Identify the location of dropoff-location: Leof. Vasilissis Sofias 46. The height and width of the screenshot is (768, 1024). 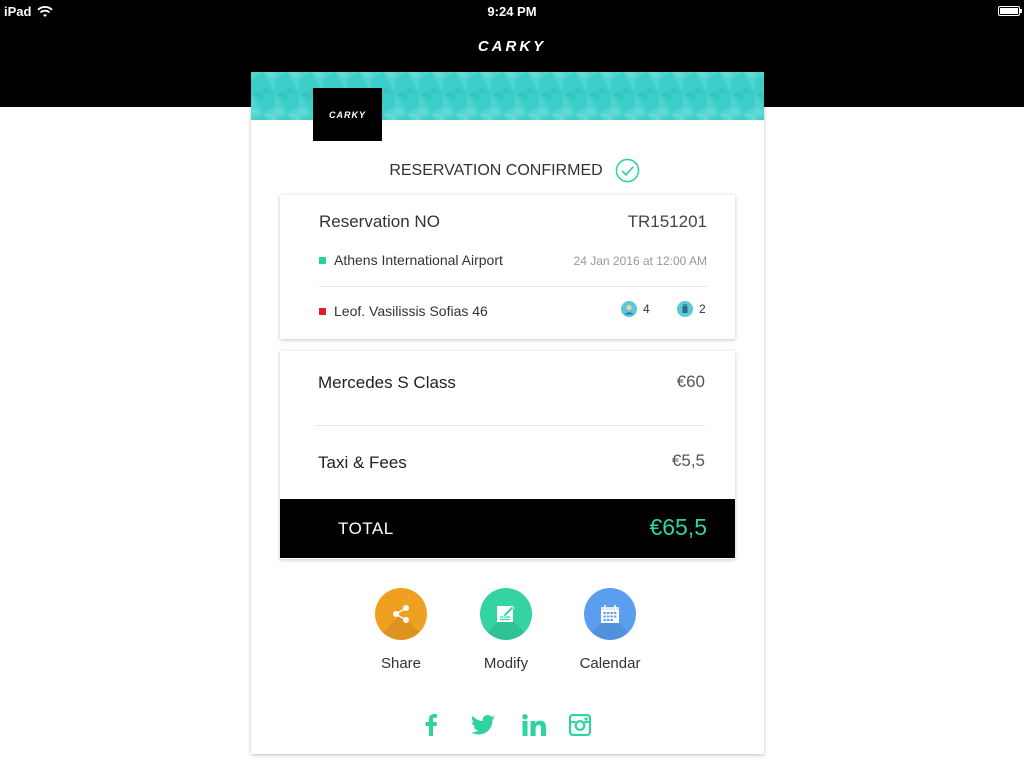
(411, 311).